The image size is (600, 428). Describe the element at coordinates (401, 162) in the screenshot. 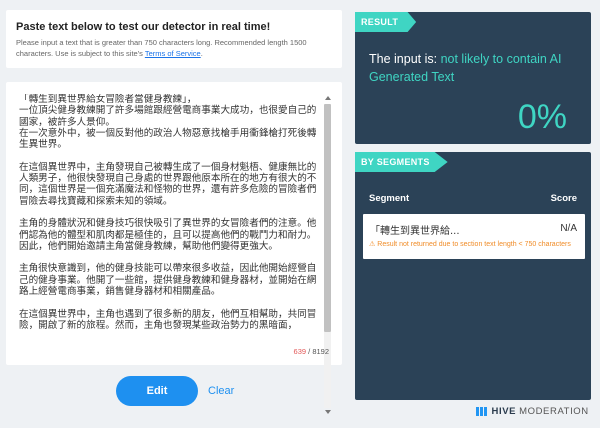

I see `segments-tag: BY SEGMENTS` at that location.